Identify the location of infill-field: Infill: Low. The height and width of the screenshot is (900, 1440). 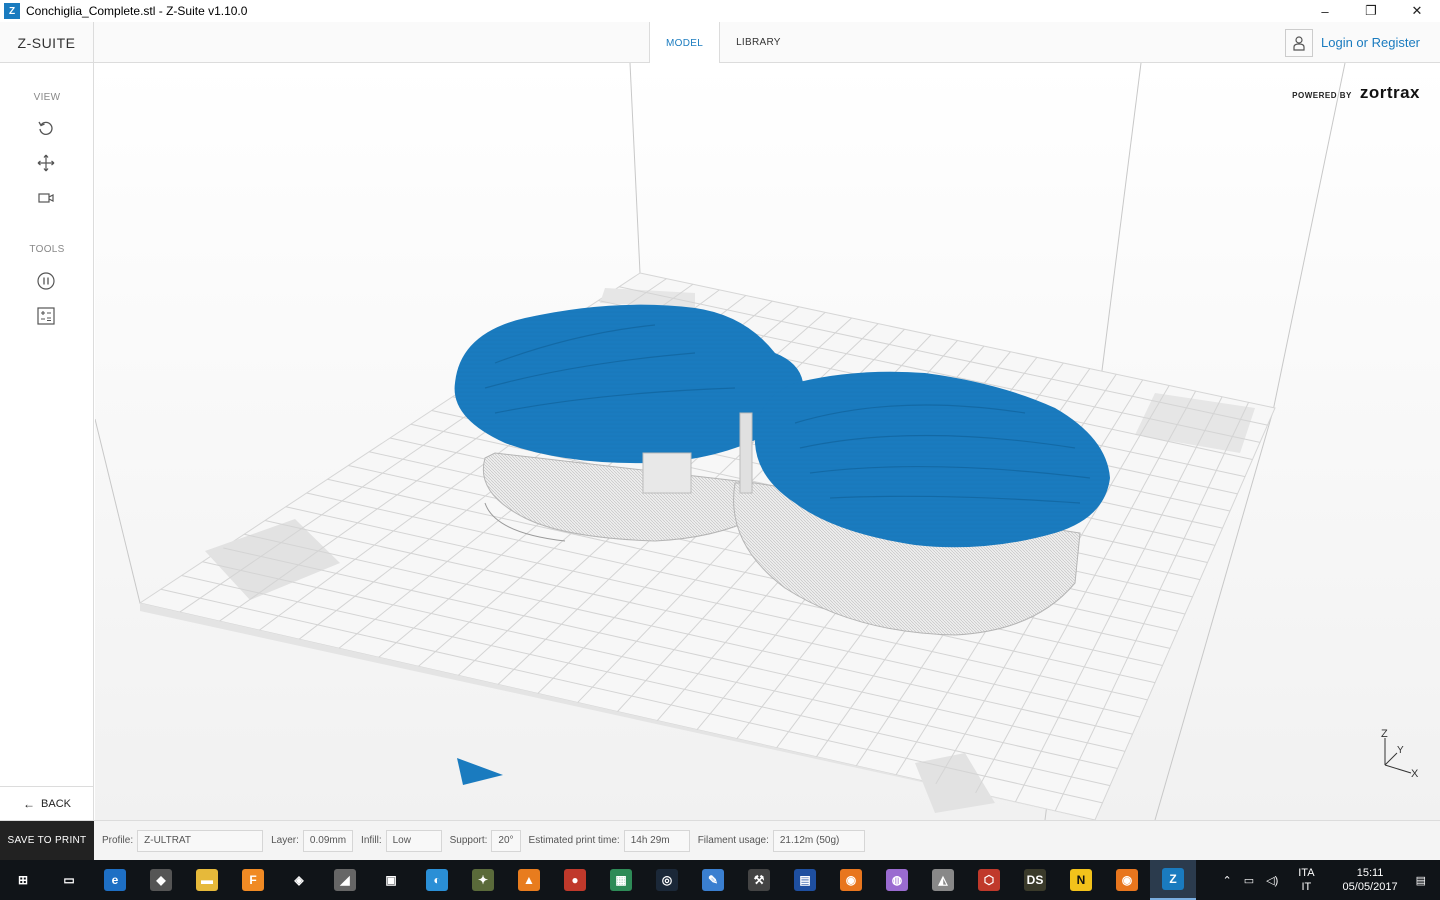
(401, 840).